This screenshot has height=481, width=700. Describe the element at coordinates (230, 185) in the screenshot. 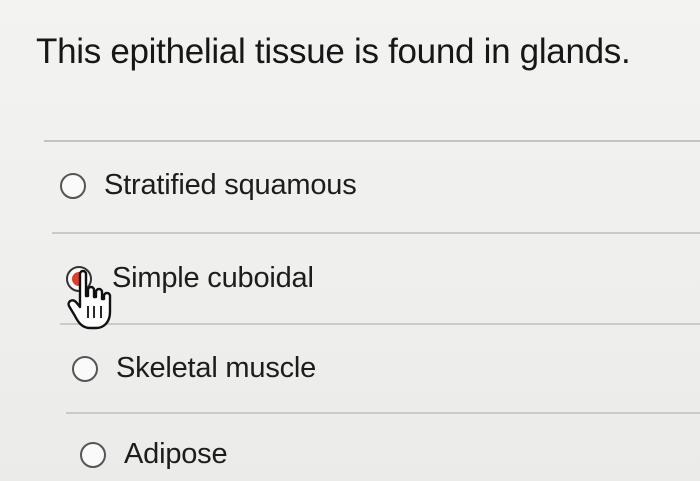

I see `answer-option-label: Stratified squamous` at that location.